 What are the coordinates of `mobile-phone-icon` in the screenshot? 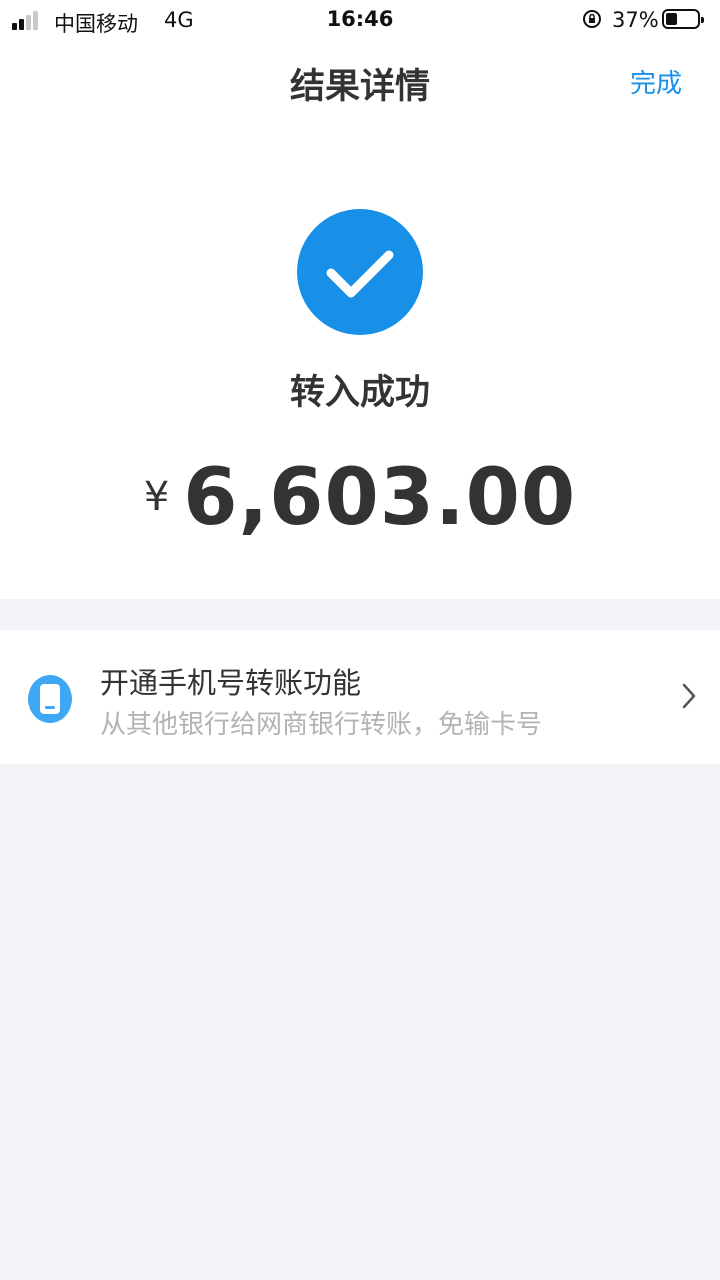 It's located at (50, 699).